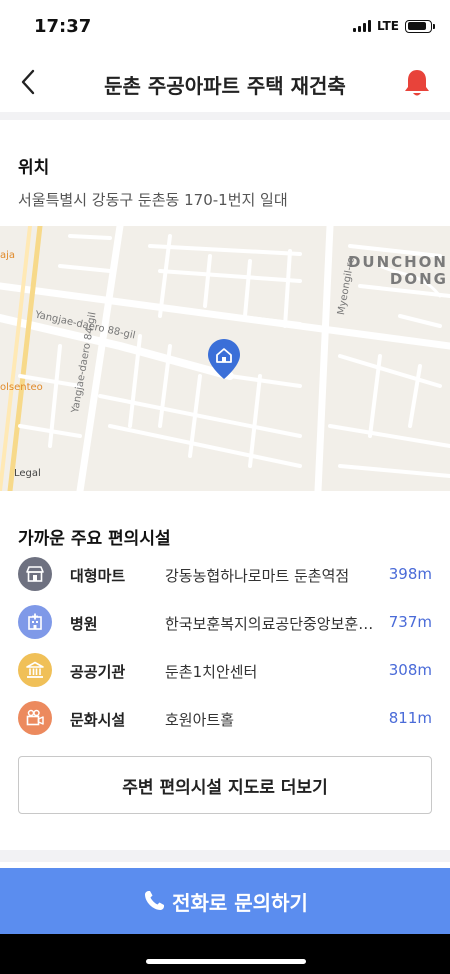 This screenshot has width=450, height=974. What do you see at coordinates (387, 26) in the screenshot?
I see `network-label: LTE` at bounding box center [387, 26].